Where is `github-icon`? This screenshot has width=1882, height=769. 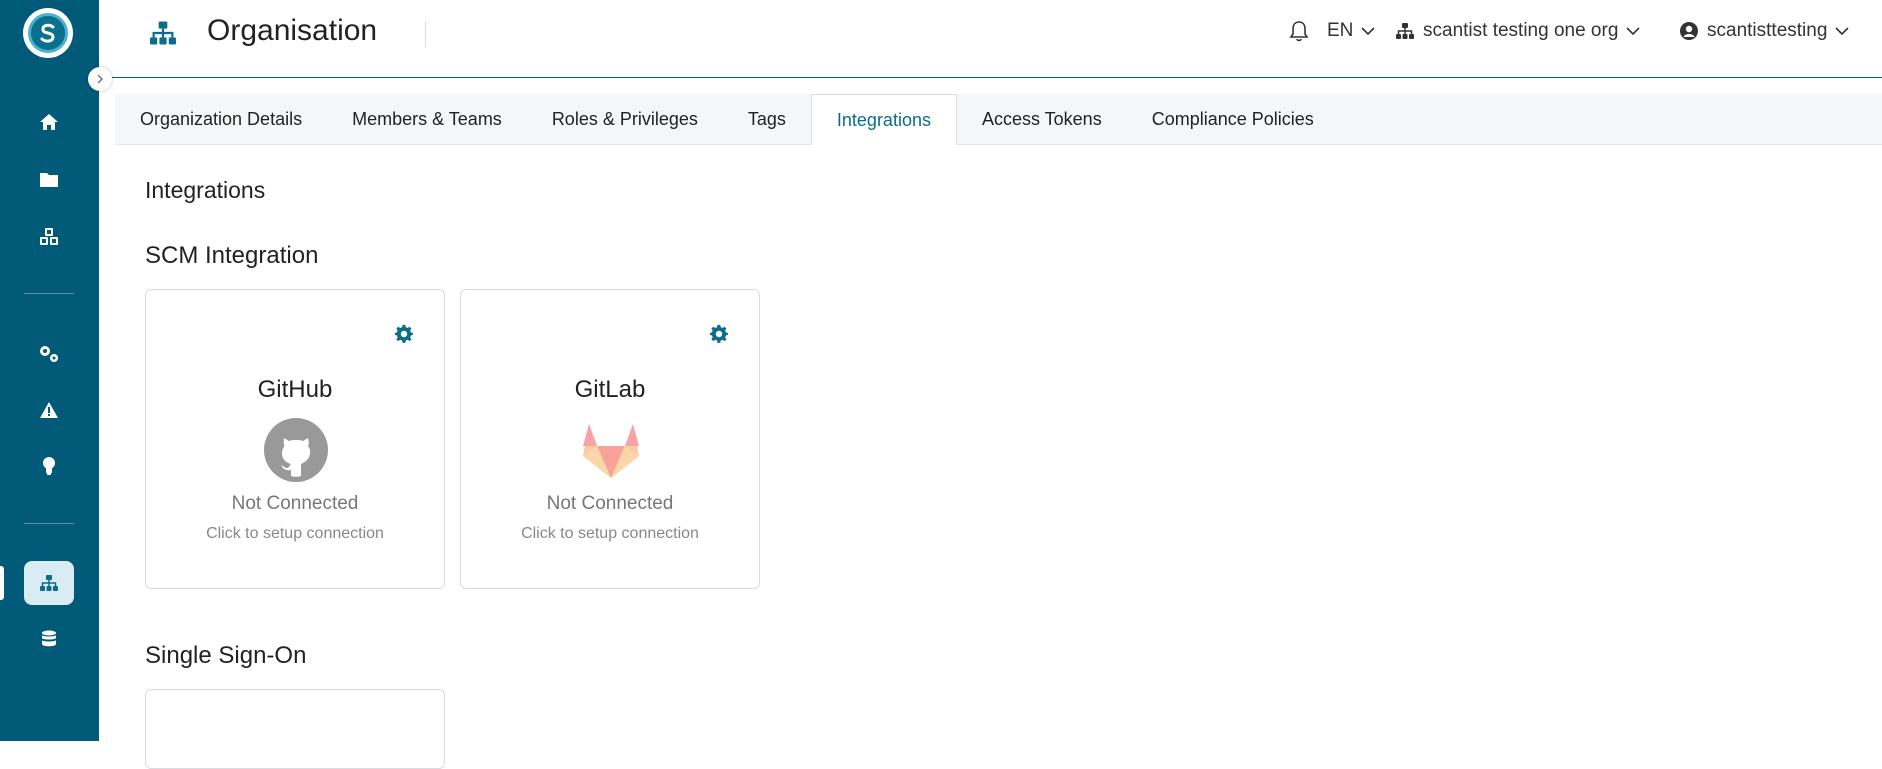 github-icon is located at coordinates (296, 450).